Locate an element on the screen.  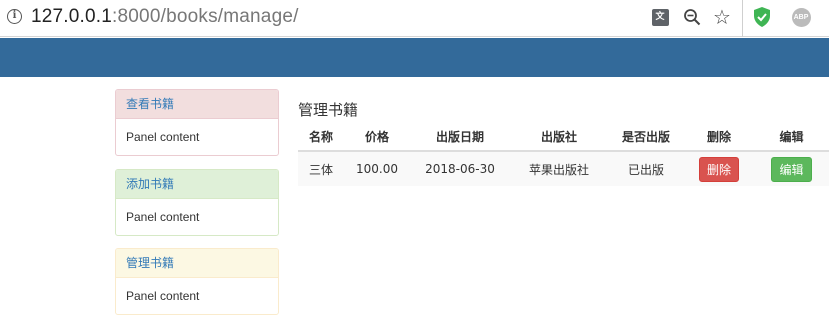
cell-delete: 删除 is located at coordinates (719, 168).